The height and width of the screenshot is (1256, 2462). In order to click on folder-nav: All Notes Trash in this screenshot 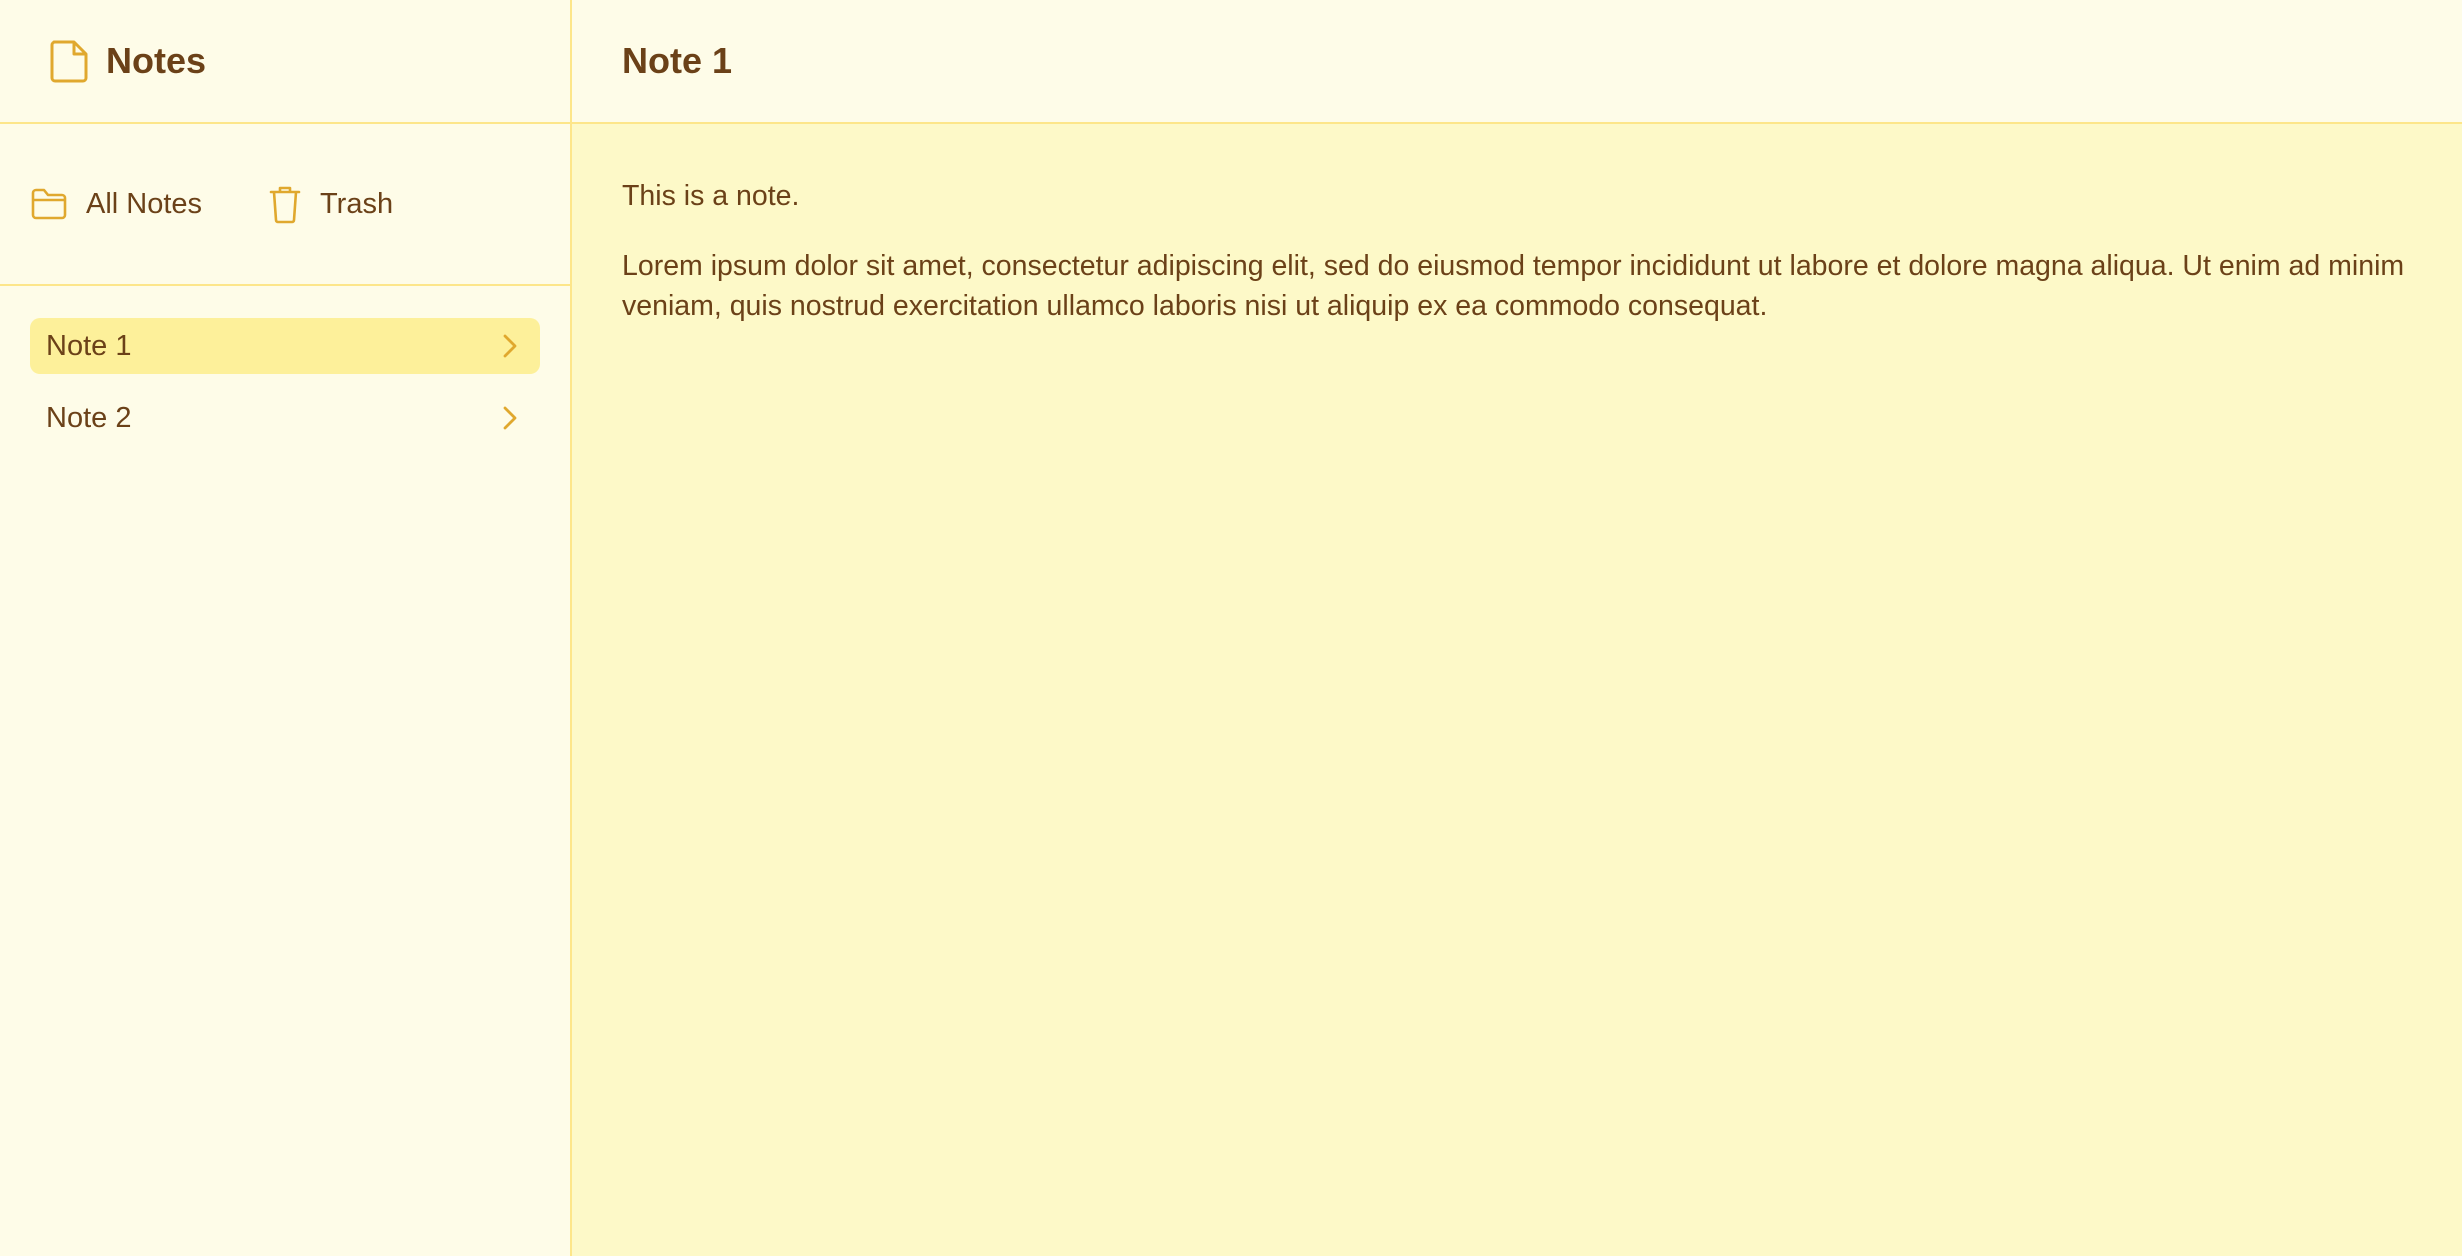, I will do `click(285, 205)`.